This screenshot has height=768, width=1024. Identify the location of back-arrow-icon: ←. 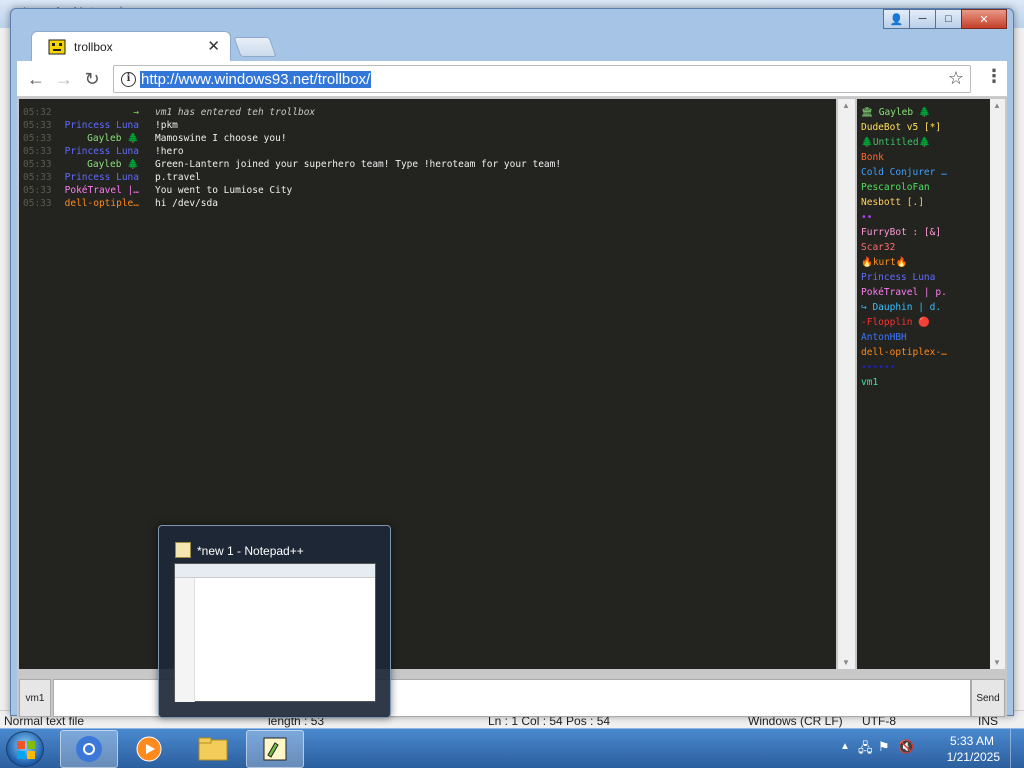
(36, 79).